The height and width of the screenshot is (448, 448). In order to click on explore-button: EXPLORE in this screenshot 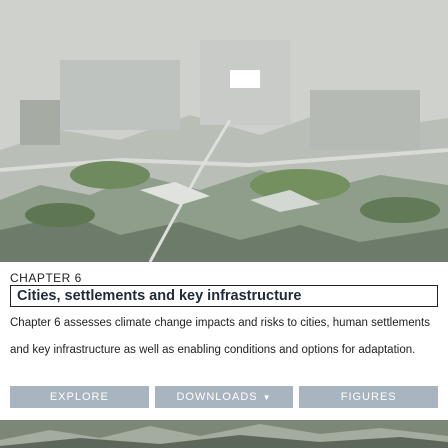, I will do `click(79, 397)`.